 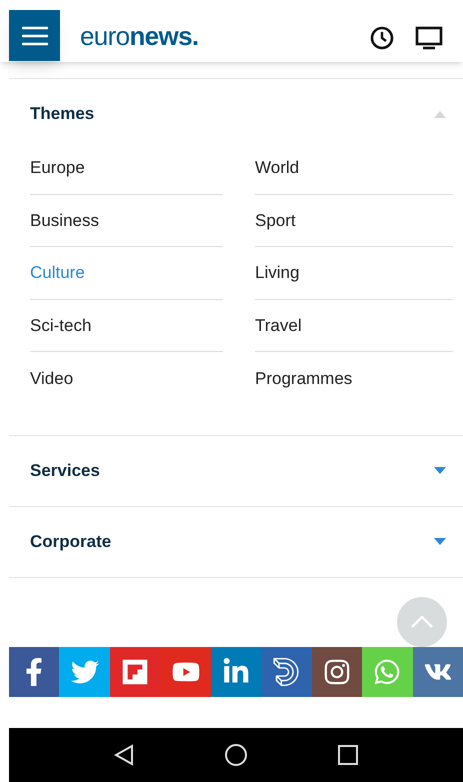 I want to click on theme-link: World, so click(x=354, y=168).